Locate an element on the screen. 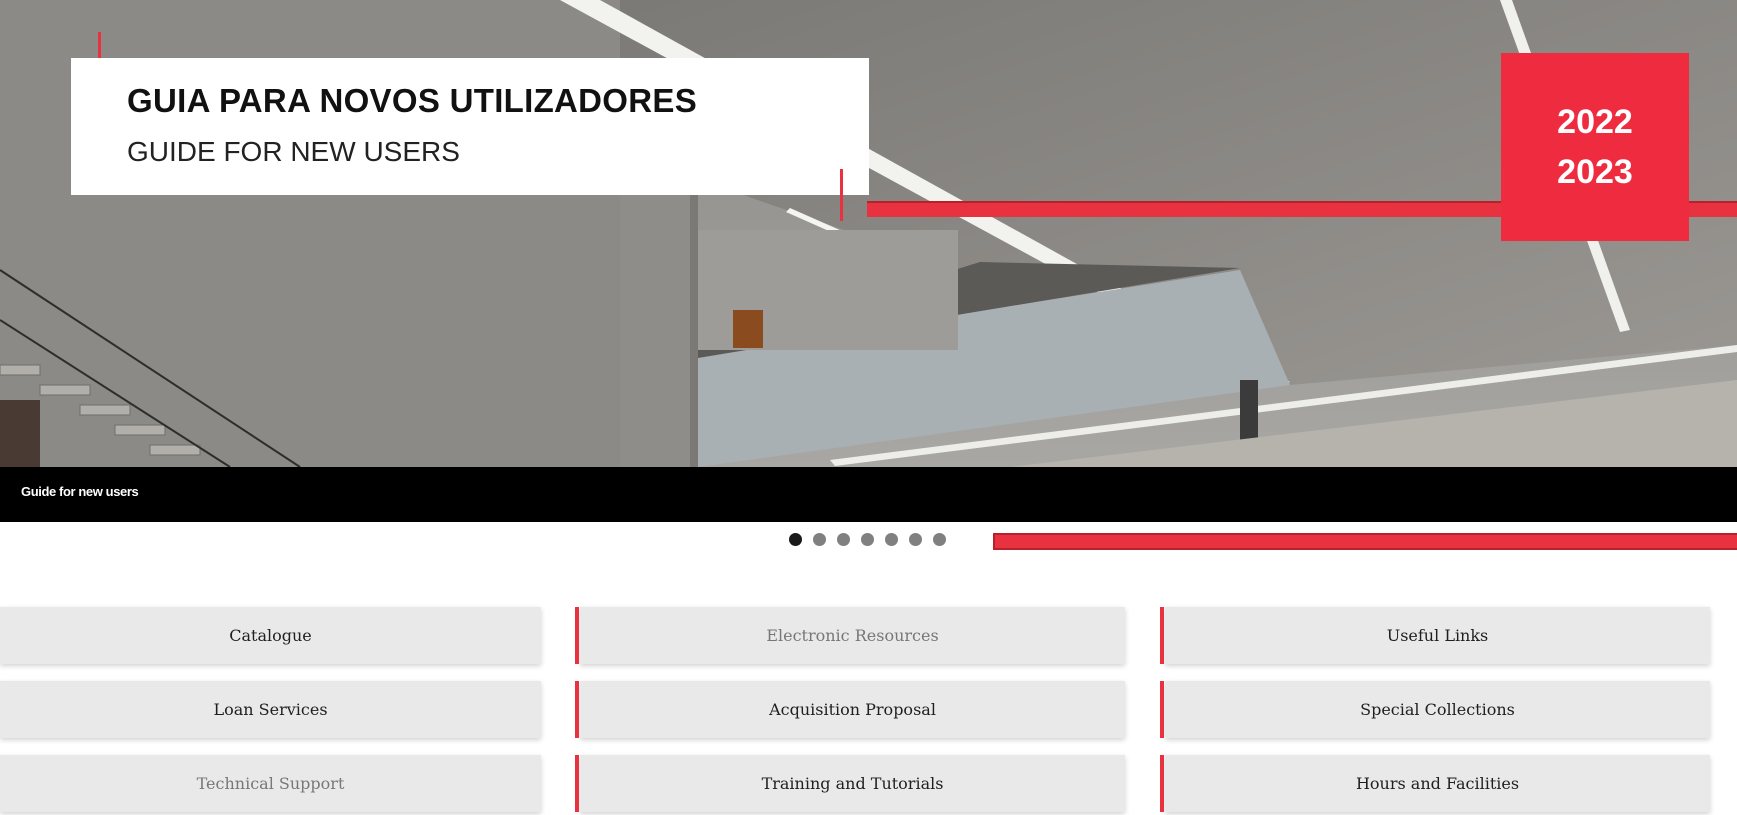 This screenshot has width=1737, height=815. hero-title: GUIA PARA NOVOS UTILIZADORES is located at coordinates (412, 100).